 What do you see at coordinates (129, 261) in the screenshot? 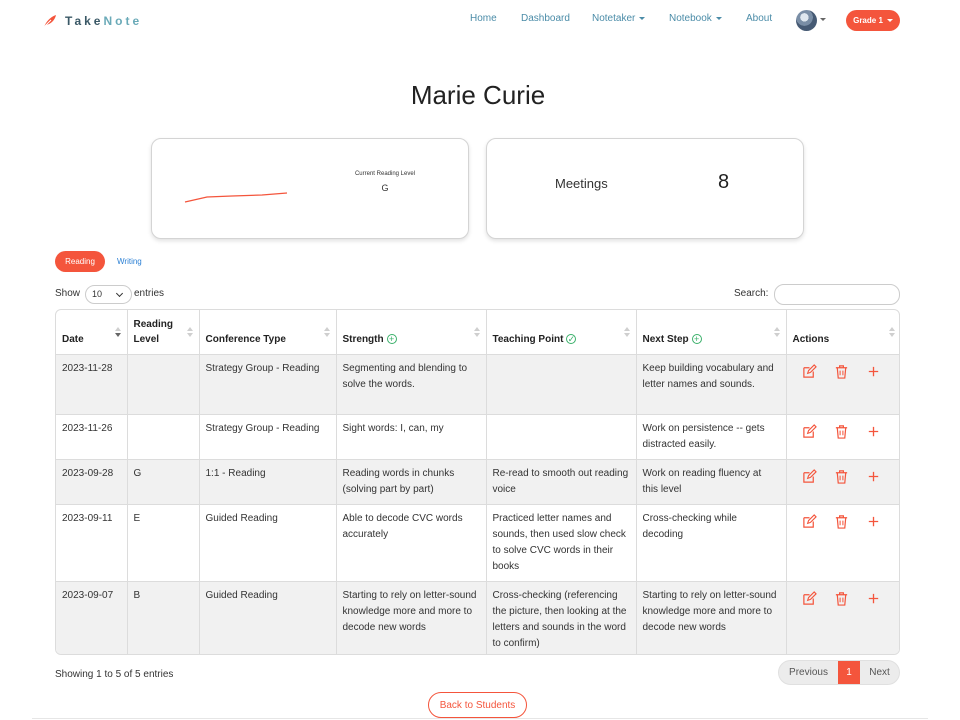
I see `tab-writing: Writing` at bounding box center [129, 261].